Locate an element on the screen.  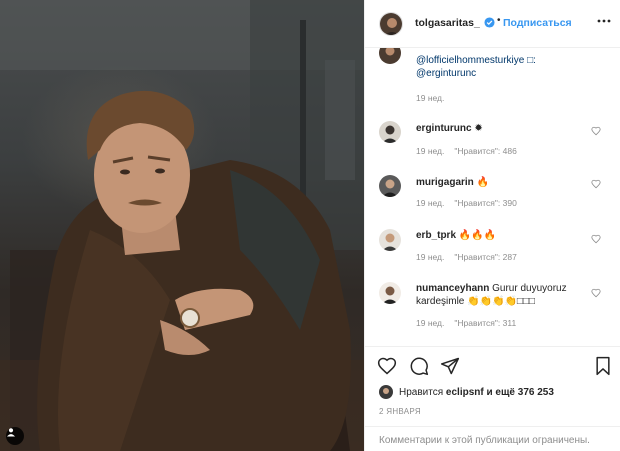
comment-body: 🔥🔥🔥 is located at coordinates (477, 235).